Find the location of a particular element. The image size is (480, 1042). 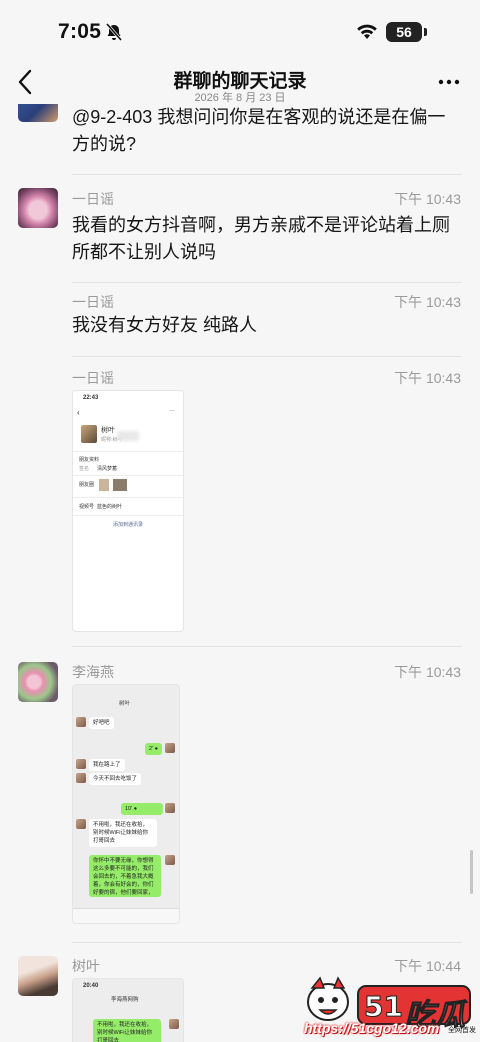

shot-bubble: 好吧吧 is located at coordinates (101, 723).